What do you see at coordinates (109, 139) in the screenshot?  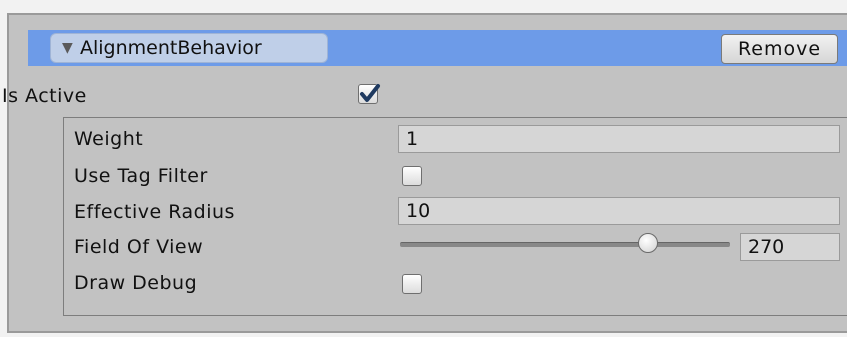 I see `weight-label: Weight` at bounding box center [109, 139].